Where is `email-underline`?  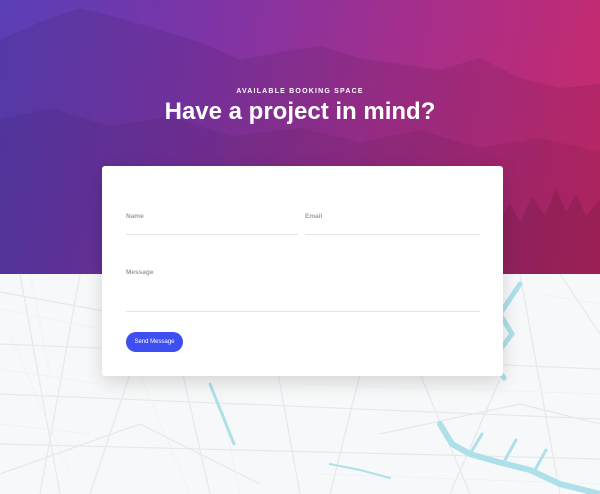
email-underline is located at coordinates (392, 227).